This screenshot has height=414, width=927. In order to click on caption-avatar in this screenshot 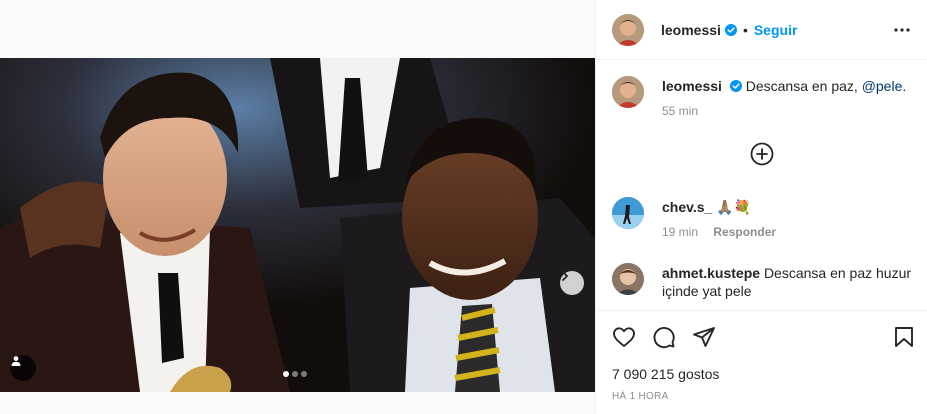, I will do `click(628, 92)`.